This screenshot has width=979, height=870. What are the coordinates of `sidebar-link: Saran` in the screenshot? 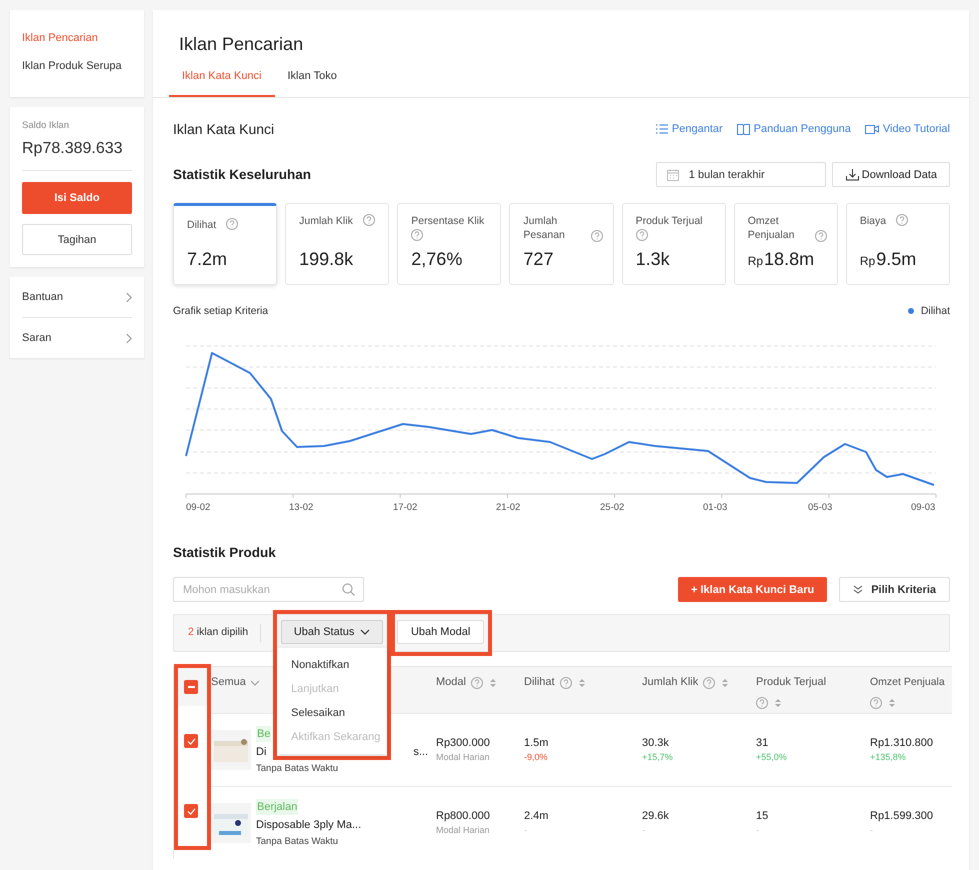 It's located at (77, 338).